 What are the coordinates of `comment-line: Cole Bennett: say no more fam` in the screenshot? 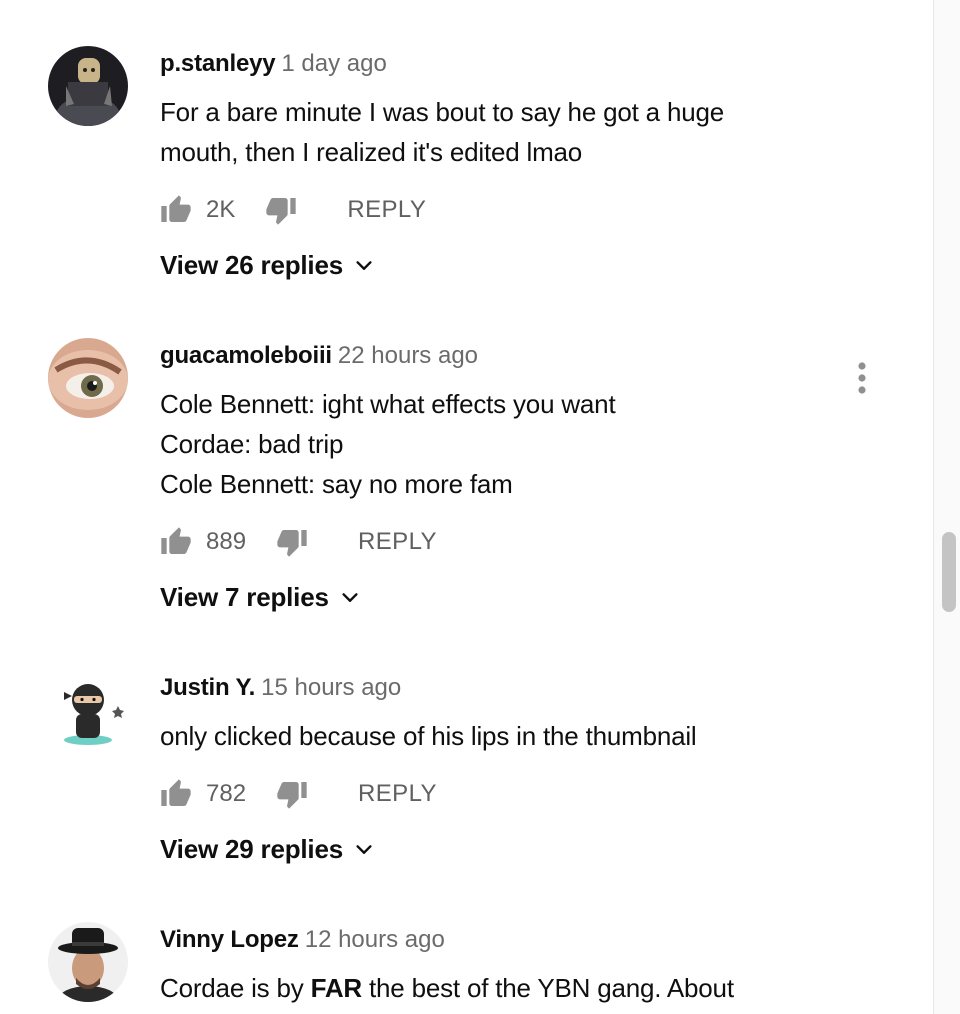 It's located at (336, 484).